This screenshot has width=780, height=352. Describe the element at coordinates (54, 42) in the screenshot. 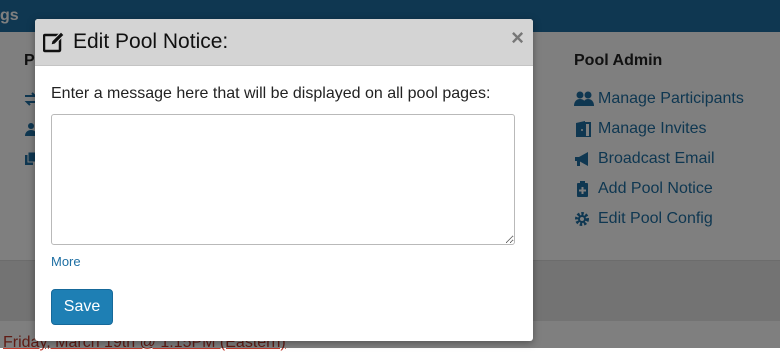

I see `edit-icon` at that location.